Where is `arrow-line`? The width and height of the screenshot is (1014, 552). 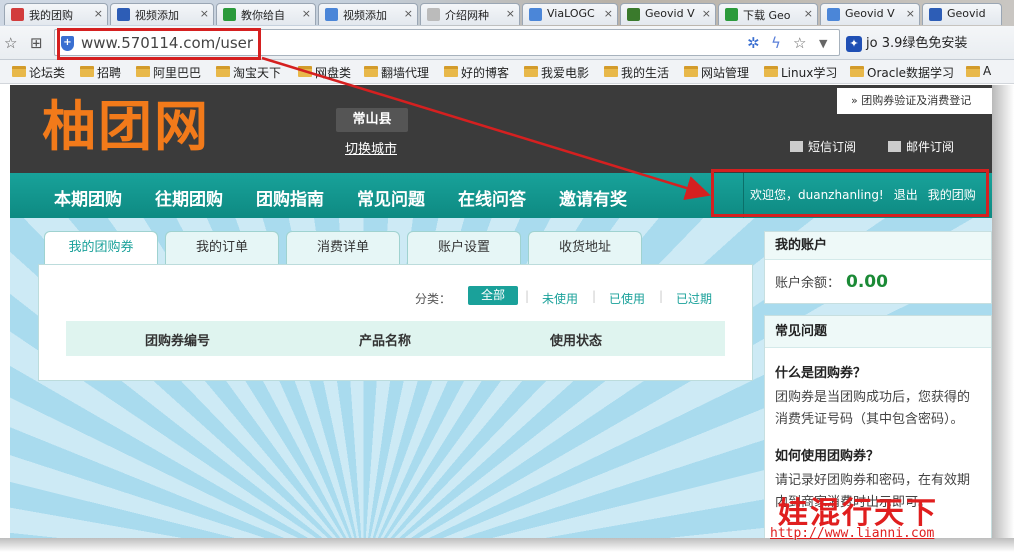
arrow-line is located at coordinates (486, 128).